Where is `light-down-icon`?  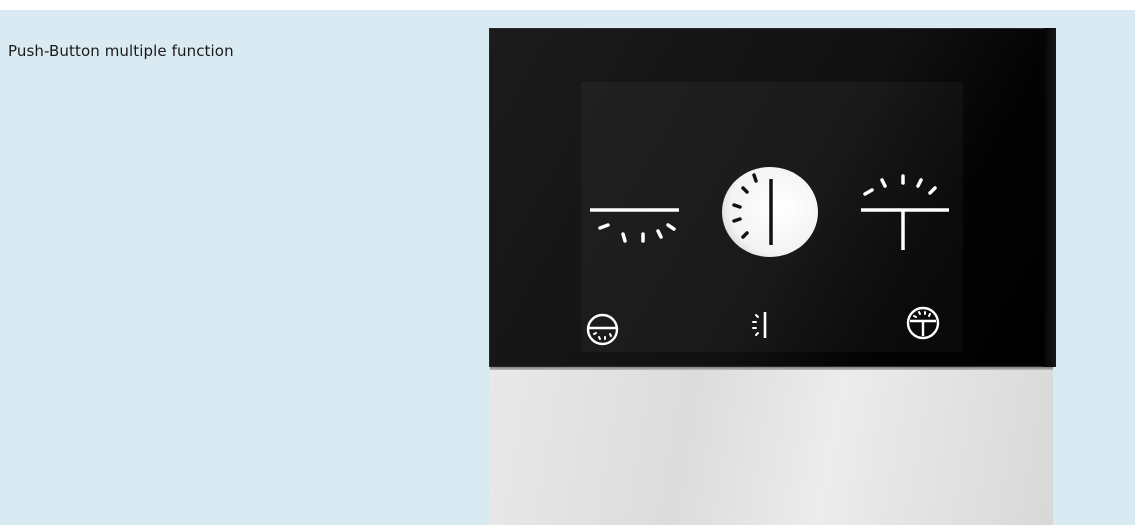 light-down-icon is located at coordinates (635, 229).